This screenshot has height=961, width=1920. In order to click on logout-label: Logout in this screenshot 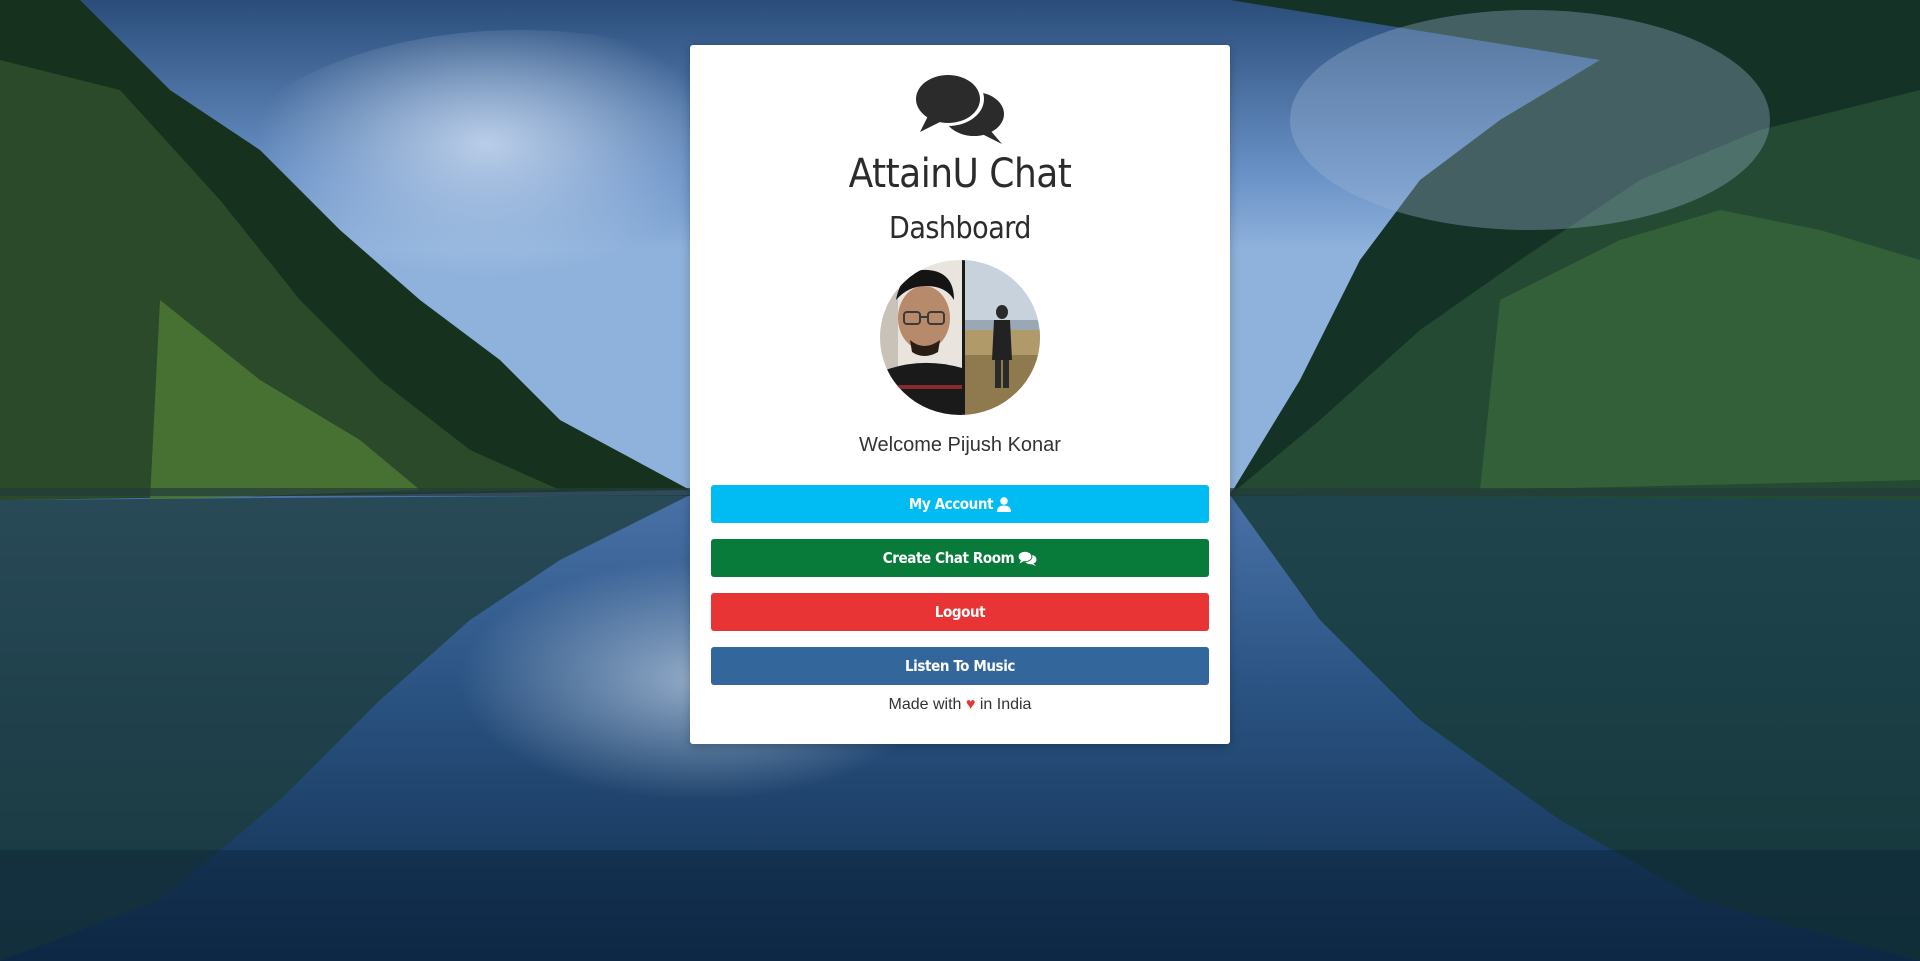, I will do `click(960, 612)`.